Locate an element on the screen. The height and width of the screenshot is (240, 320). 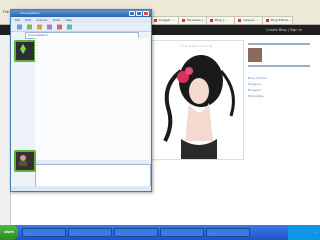
my-avatar is located at coordinates (25, 161).